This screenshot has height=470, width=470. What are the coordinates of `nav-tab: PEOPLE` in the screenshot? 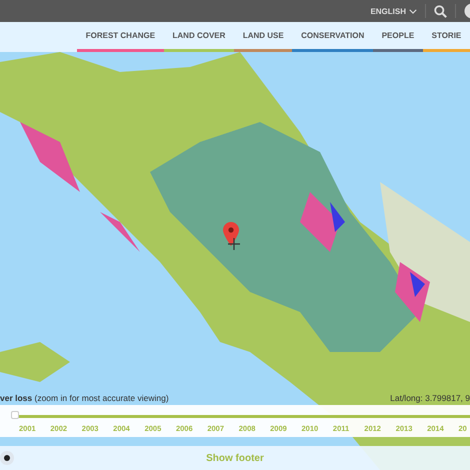 It's located at (398, 37).